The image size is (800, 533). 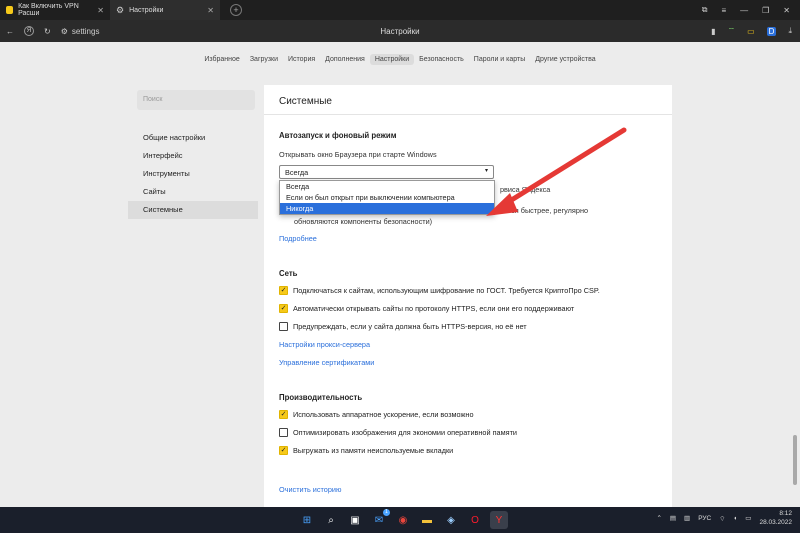 I want to click on lang-indicator: РУС, so click(x=704, y=518).